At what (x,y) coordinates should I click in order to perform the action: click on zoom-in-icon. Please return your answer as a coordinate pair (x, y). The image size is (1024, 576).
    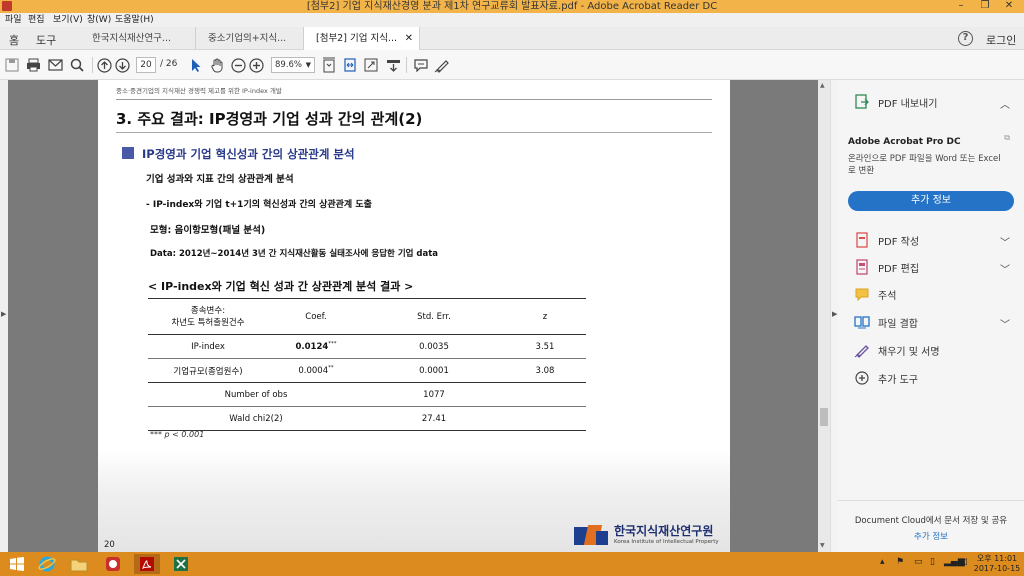
    Looking at the image, I should click on (256, 65).